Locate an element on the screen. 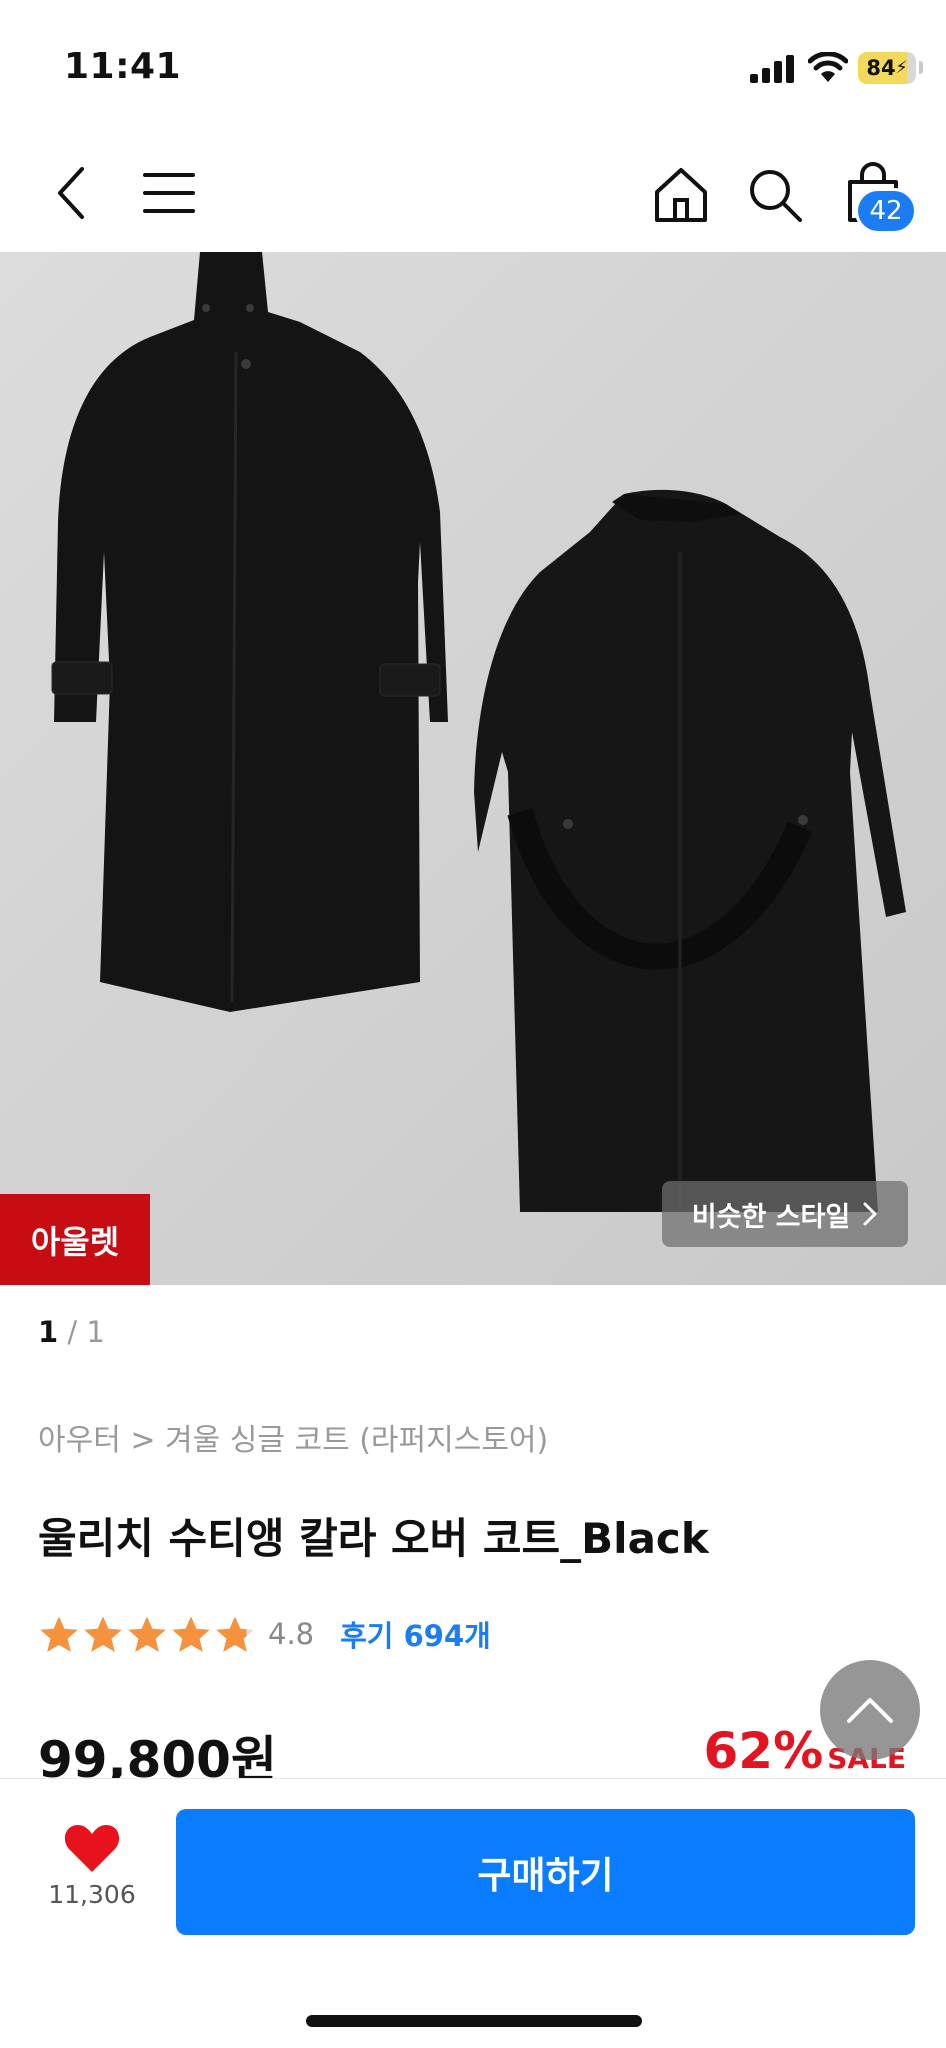 Image resolution: width=946 pixels, height=2048 pixels. hamburger-menu-icon is located at coordinates (169, 193).